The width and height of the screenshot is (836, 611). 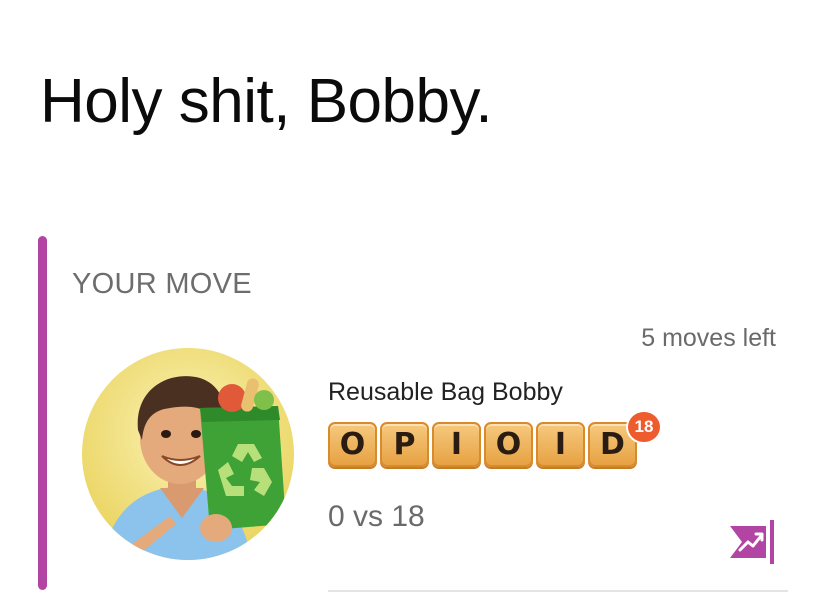 I want to click on word-score-badge: 18, so click(x=644, y=427).